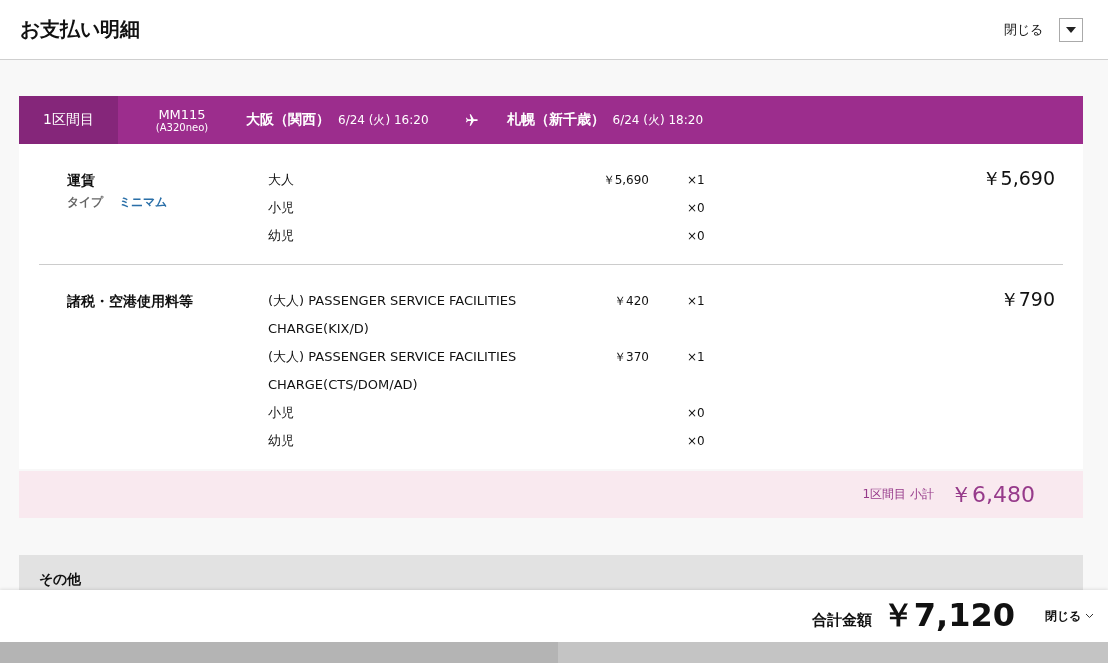 This screenshot has height=663, width=1108. I want to click on unit-price: ￥370, so click(631, 357).